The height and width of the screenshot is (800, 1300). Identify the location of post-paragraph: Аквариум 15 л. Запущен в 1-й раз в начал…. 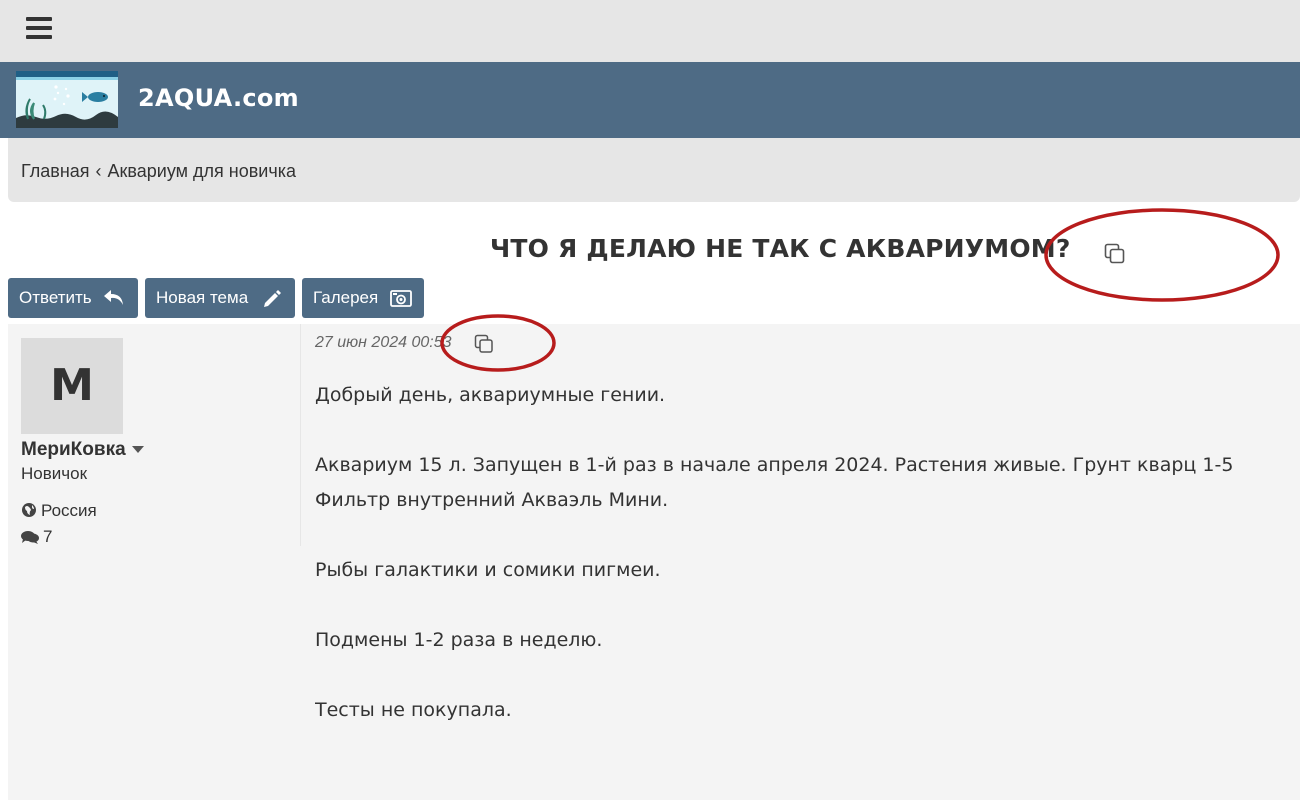
(807, 483).